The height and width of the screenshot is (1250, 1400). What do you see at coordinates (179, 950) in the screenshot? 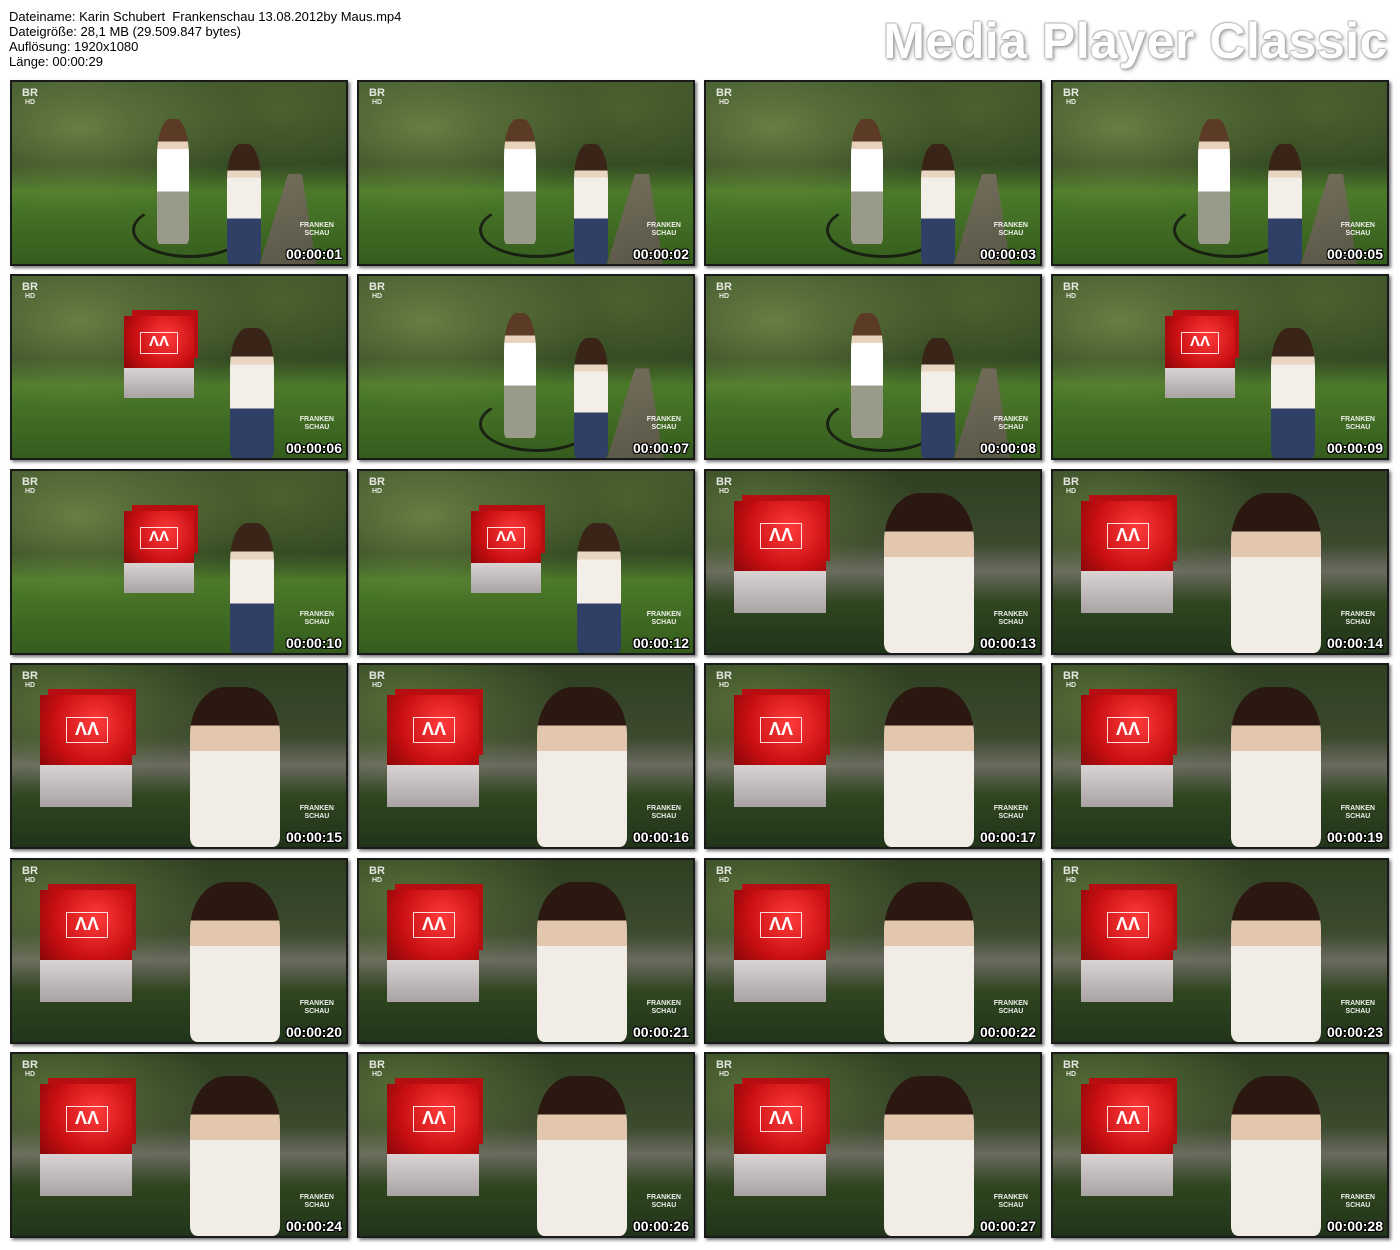
I see `video-thumbnail: ΛΛ BR HD FRANKEN SCHAU 00:00:20` at bounding box center [179, 950].